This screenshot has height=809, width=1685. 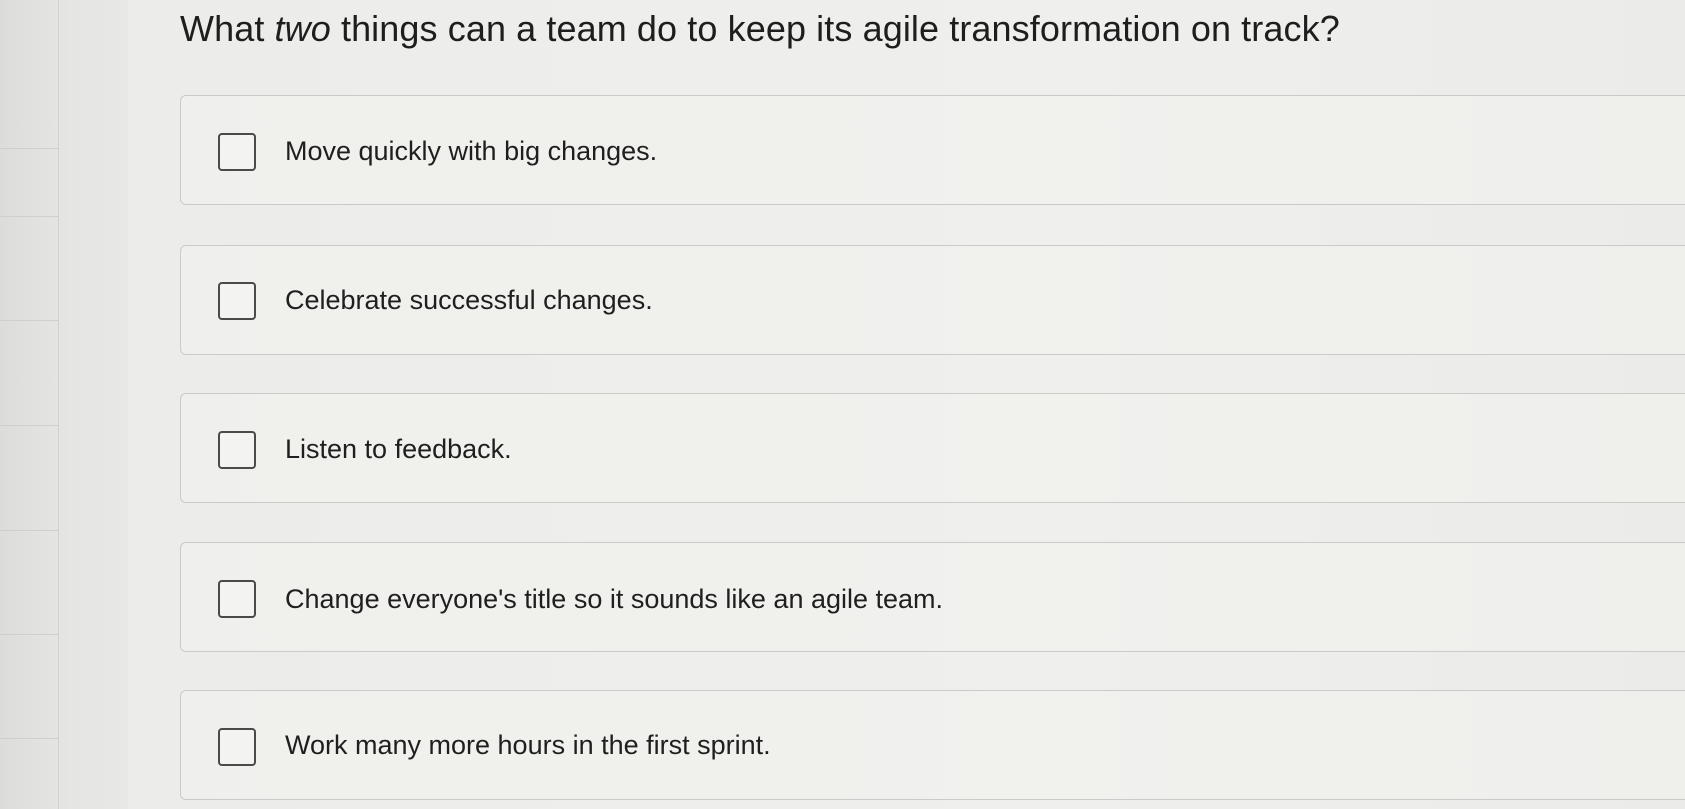 What do you see at coordinates (932, 448) in the screenshot?
I see `answer-option-3: Listen to feedback.` at bounding box center [932, 448].